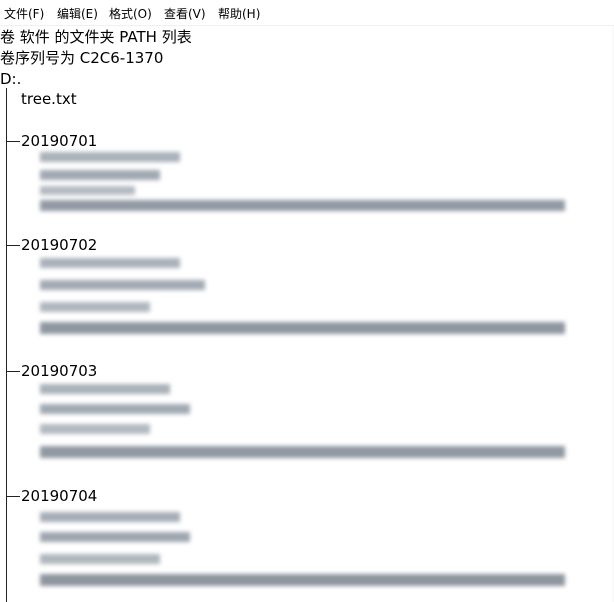 This screenshot has width=614, height=602. Describe the element at coordinates (6, 345) in the screenshot. I see `tree-root-connector` at that location.